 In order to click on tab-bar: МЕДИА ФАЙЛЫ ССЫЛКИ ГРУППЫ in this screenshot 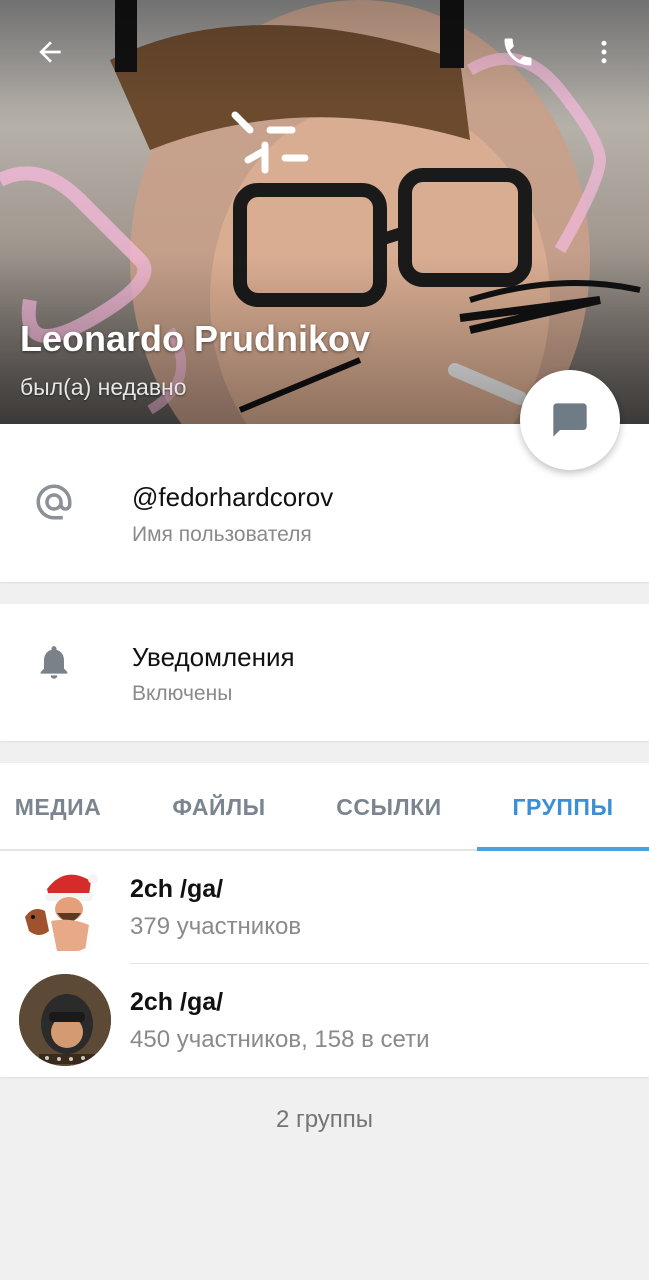, I will do `click(324, 807)`.